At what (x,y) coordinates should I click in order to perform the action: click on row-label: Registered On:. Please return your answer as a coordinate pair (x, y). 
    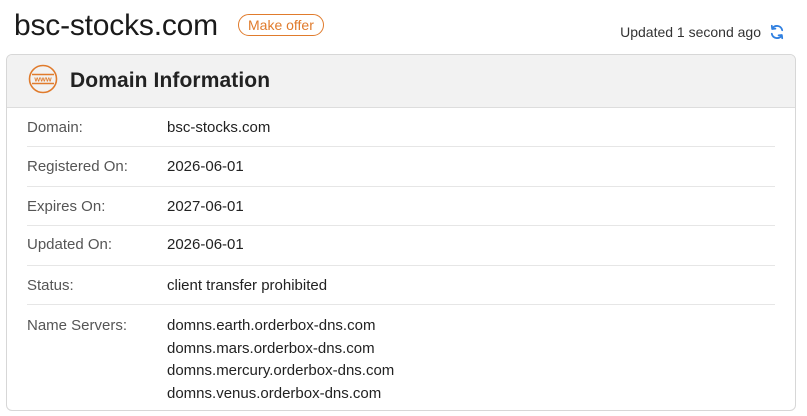
    Looking at the image, I should click on (77, 166).